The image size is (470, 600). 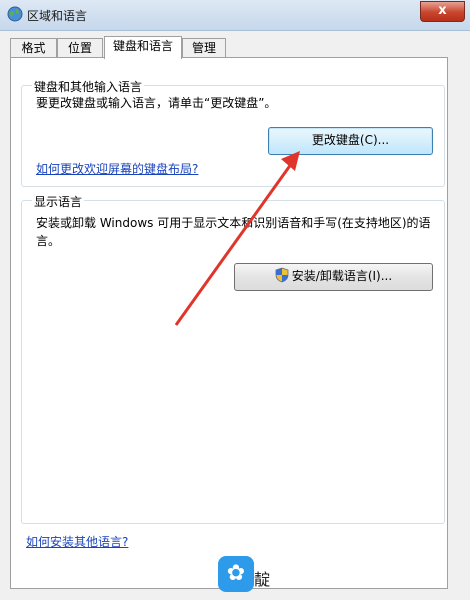 I want to click on display-description-line1: 安装或卸载 Windows 可用于显示文本和识别语音和手写(在支持地区)的语, so click(x=233, y=223).